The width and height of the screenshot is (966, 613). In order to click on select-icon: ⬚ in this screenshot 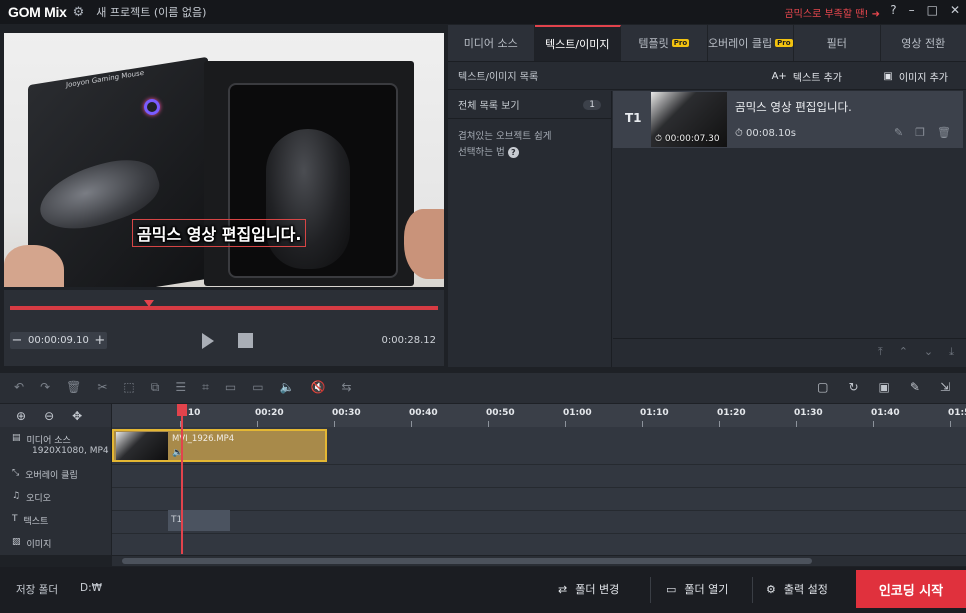, I will do `click(128, 387)`.